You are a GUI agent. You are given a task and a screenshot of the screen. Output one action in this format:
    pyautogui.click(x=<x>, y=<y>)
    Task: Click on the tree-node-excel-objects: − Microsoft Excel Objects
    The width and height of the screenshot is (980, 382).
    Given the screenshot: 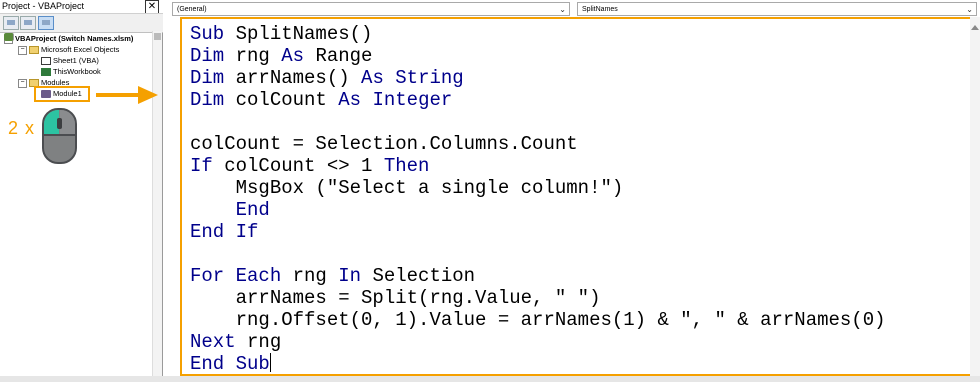 What is the action you would take?
    pyautogui.click(x=68, y=49)
    